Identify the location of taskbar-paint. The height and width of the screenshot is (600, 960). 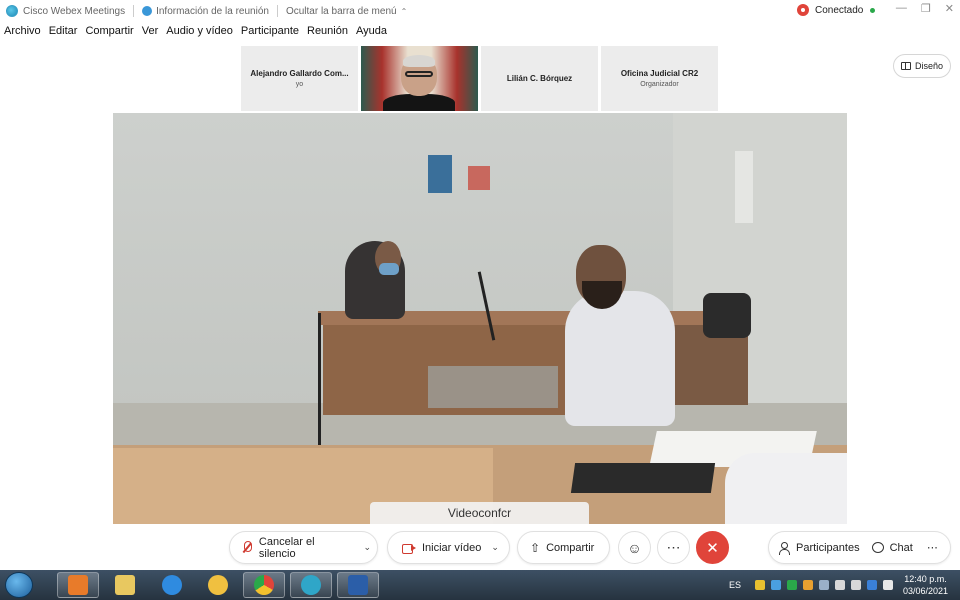
(218, 585).